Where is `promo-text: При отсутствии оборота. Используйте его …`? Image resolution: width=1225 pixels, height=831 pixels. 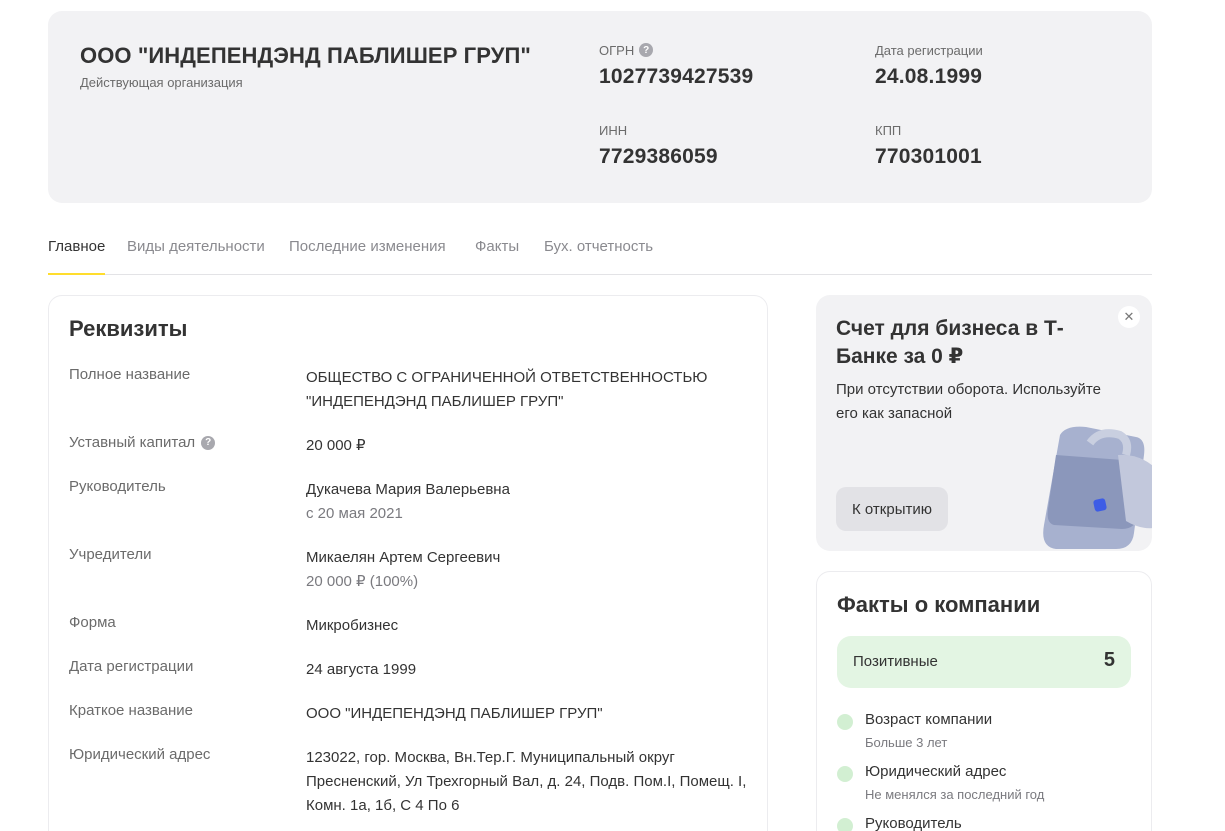 promo-text: При отсутствии оборота. Используйте его … is located at coordinates (968, 401).